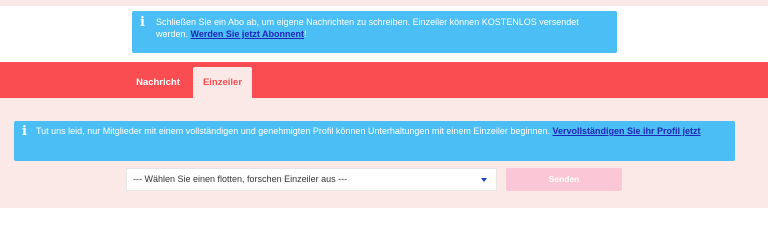 The image size is (768, 240). Describe the element at coordinates (484, 180) in the screenshot. I see `chevron-down-icon` at that location.